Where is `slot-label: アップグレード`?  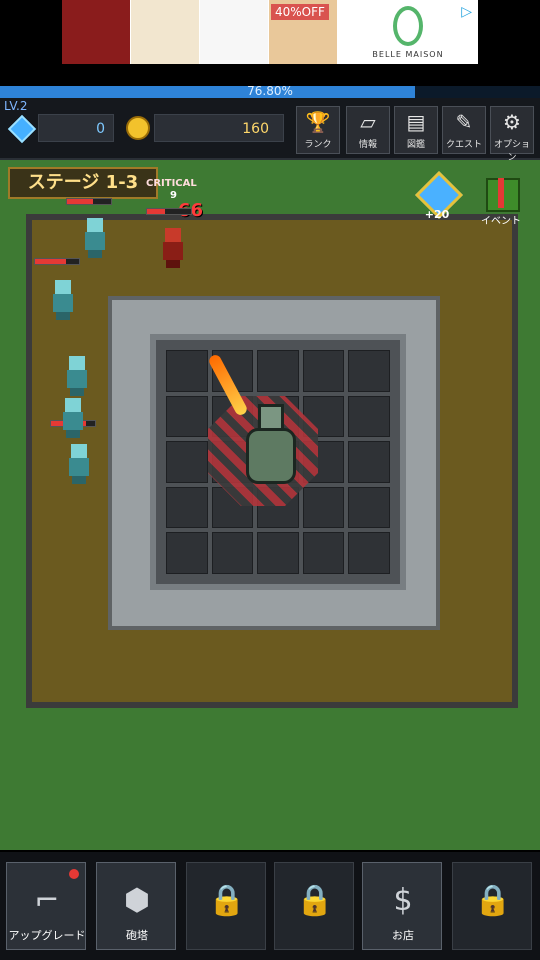
slot-label: アップグレード is located at coordinates (47, 935).